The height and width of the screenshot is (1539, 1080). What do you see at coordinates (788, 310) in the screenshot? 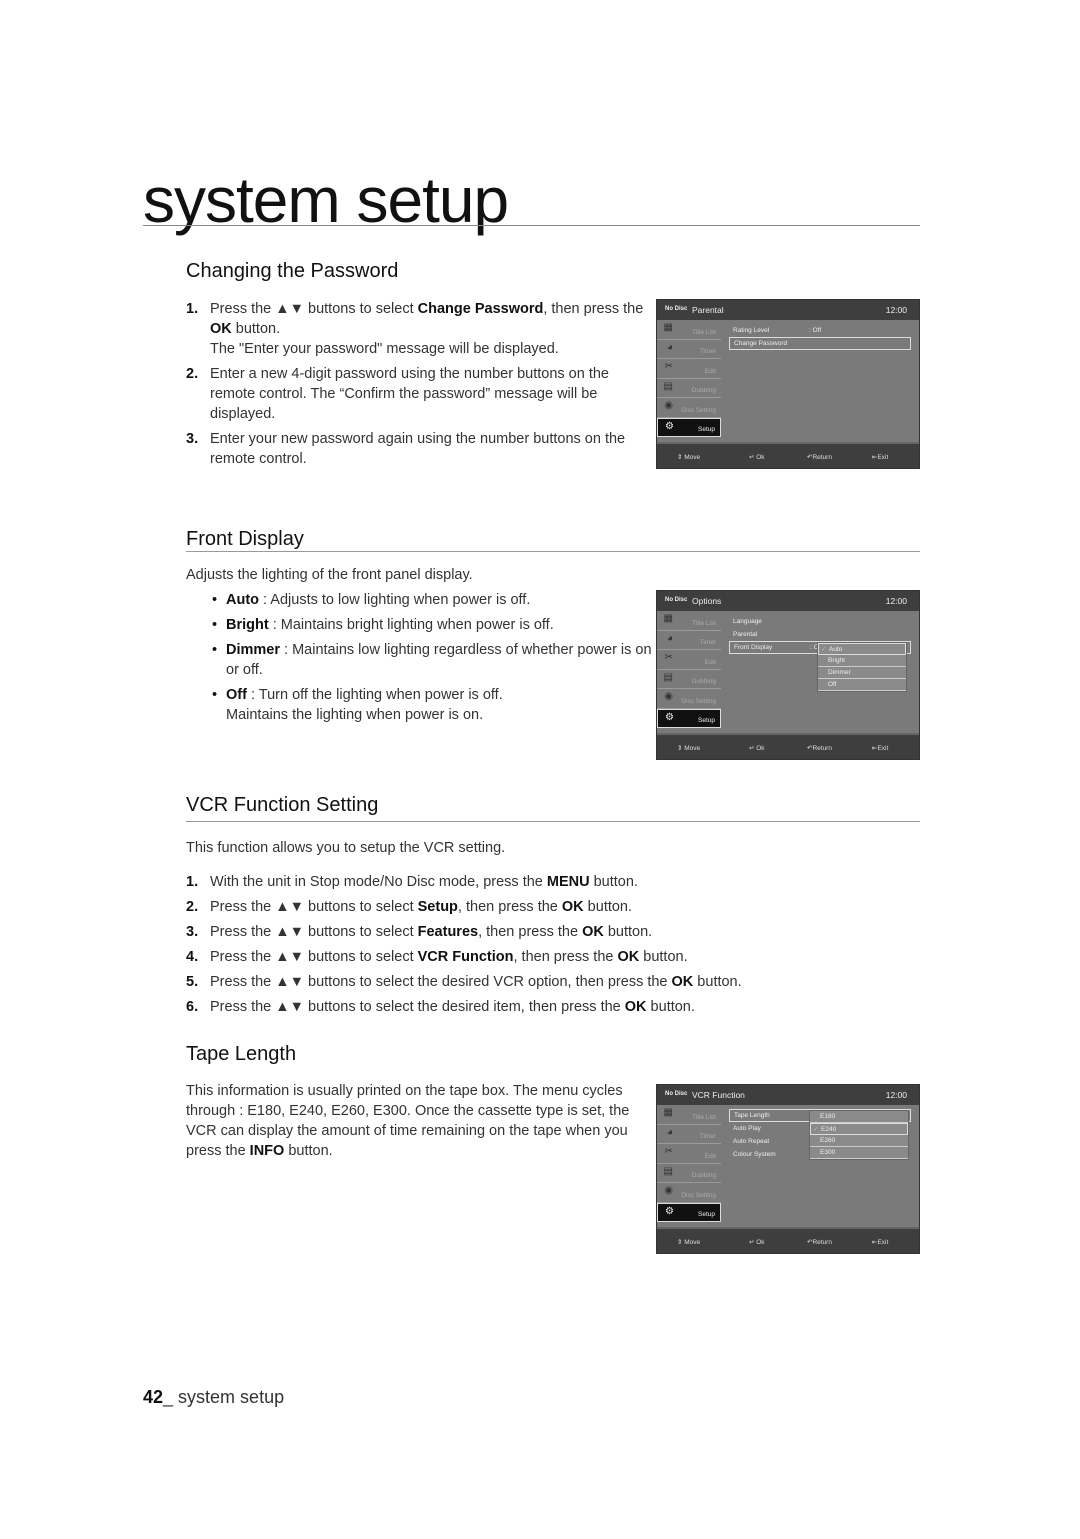
I see `tv-header: No Disc Parental 12:00` at bounding box center [788, 310].